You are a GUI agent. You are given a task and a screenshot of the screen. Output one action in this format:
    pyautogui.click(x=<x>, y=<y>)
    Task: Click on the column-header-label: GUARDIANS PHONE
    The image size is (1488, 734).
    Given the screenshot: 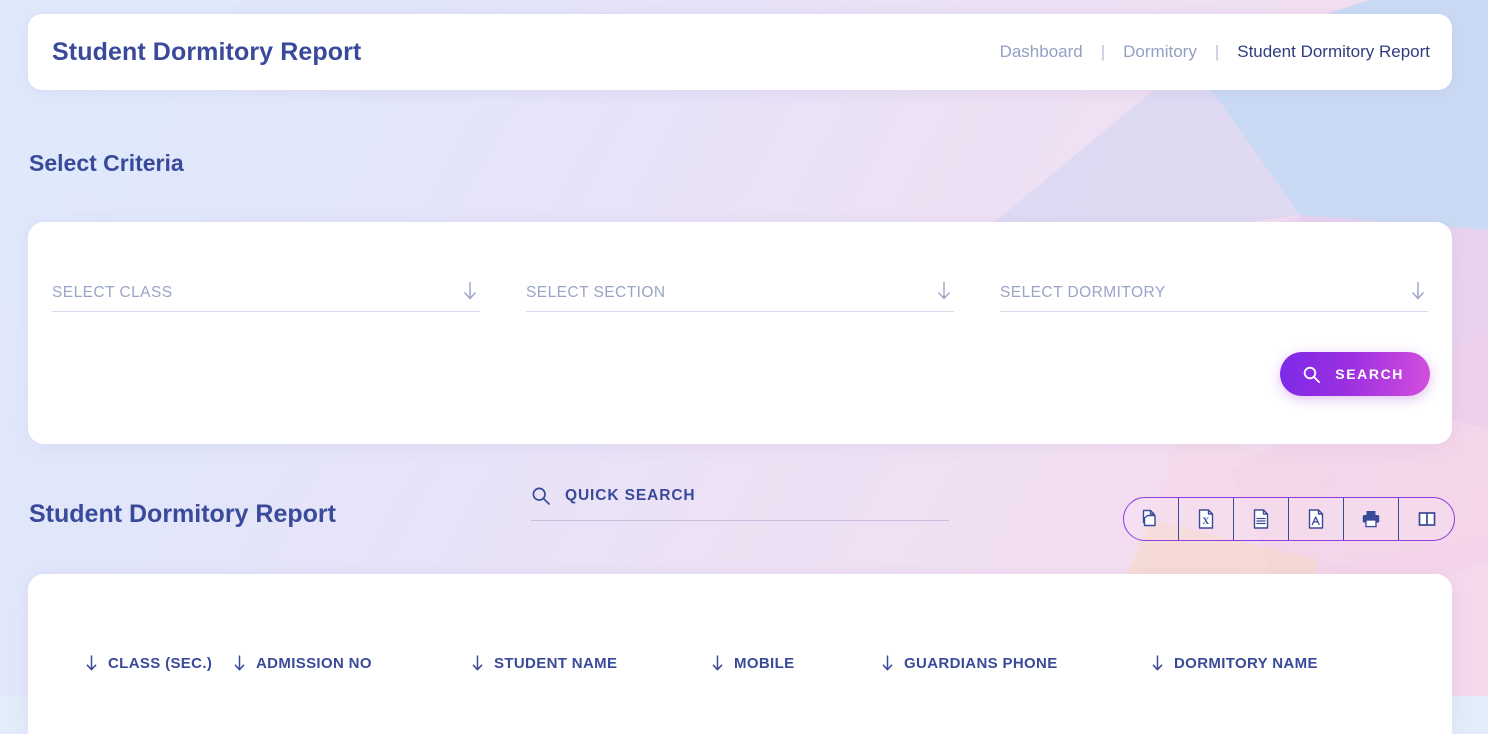 What is the action you would take?
    pyautogui.click(x=981, y=663)
    